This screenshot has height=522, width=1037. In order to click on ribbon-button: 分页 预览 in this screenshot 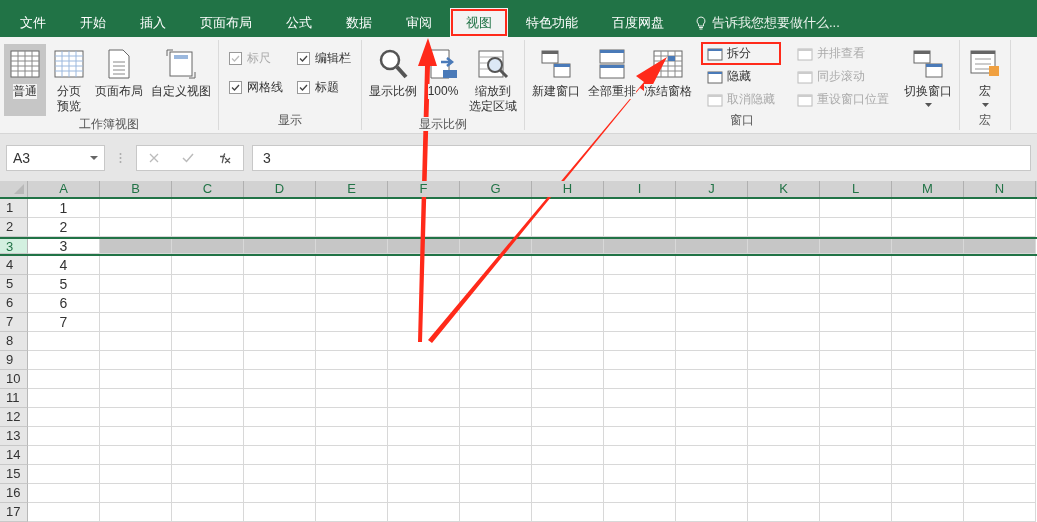, I will do `click(69, 80)`.